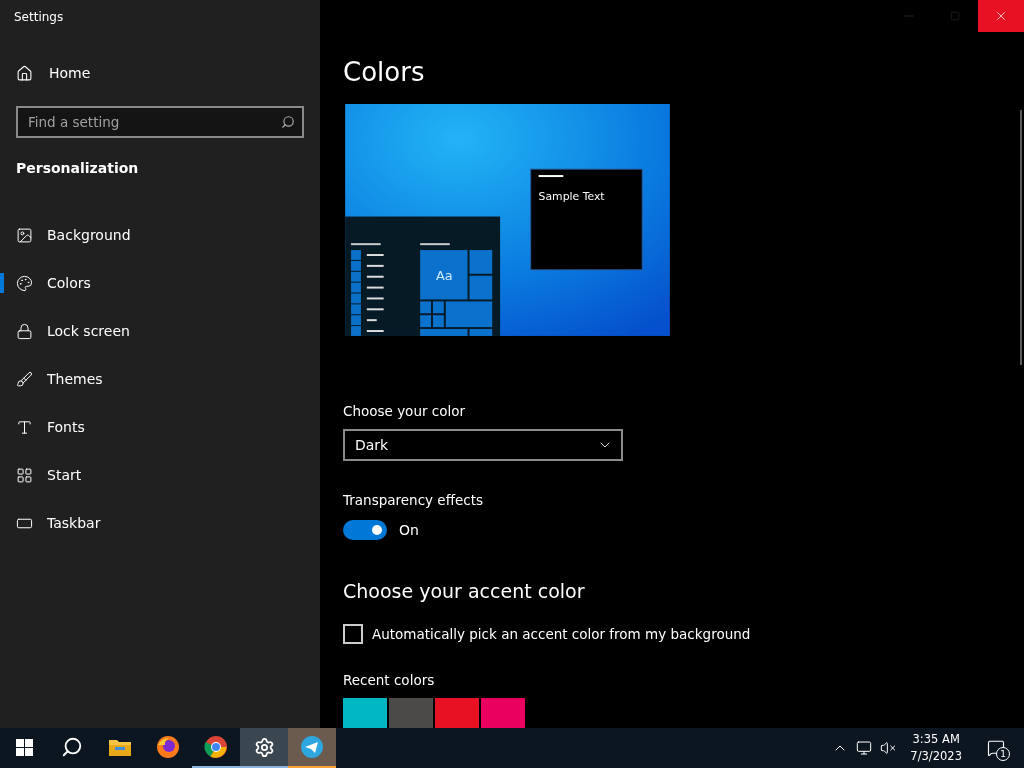  I want to click on field-label: Recent colors, so click(389, 680).